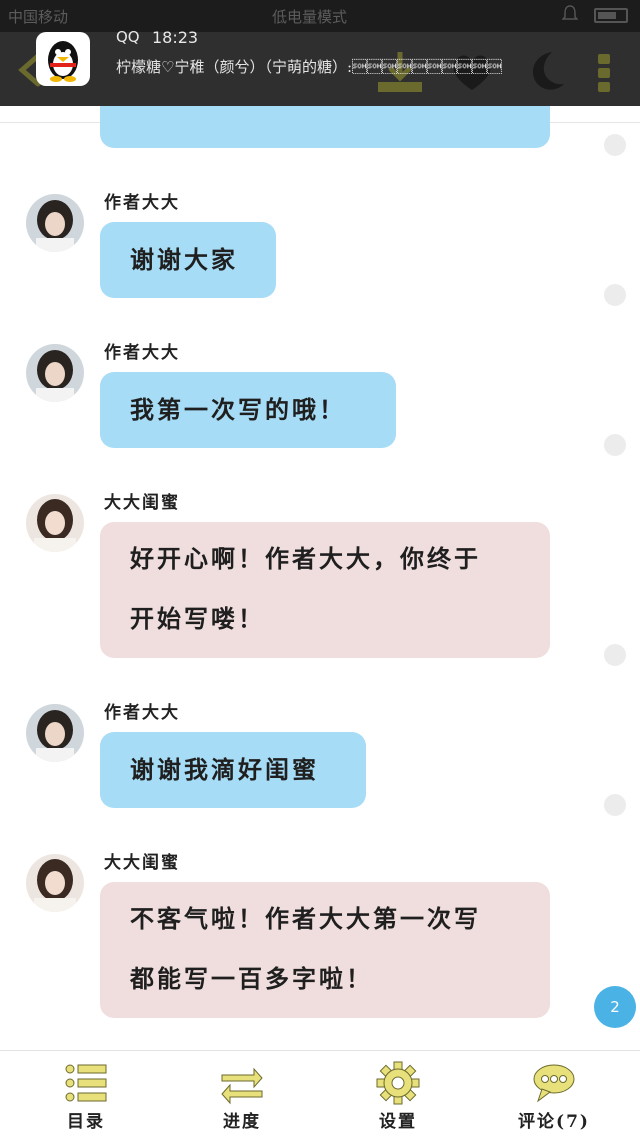  What do you see at coordinates (398, 1083) in the screenshot?
I see `gear-icon` at bounding box center [398, 1083].